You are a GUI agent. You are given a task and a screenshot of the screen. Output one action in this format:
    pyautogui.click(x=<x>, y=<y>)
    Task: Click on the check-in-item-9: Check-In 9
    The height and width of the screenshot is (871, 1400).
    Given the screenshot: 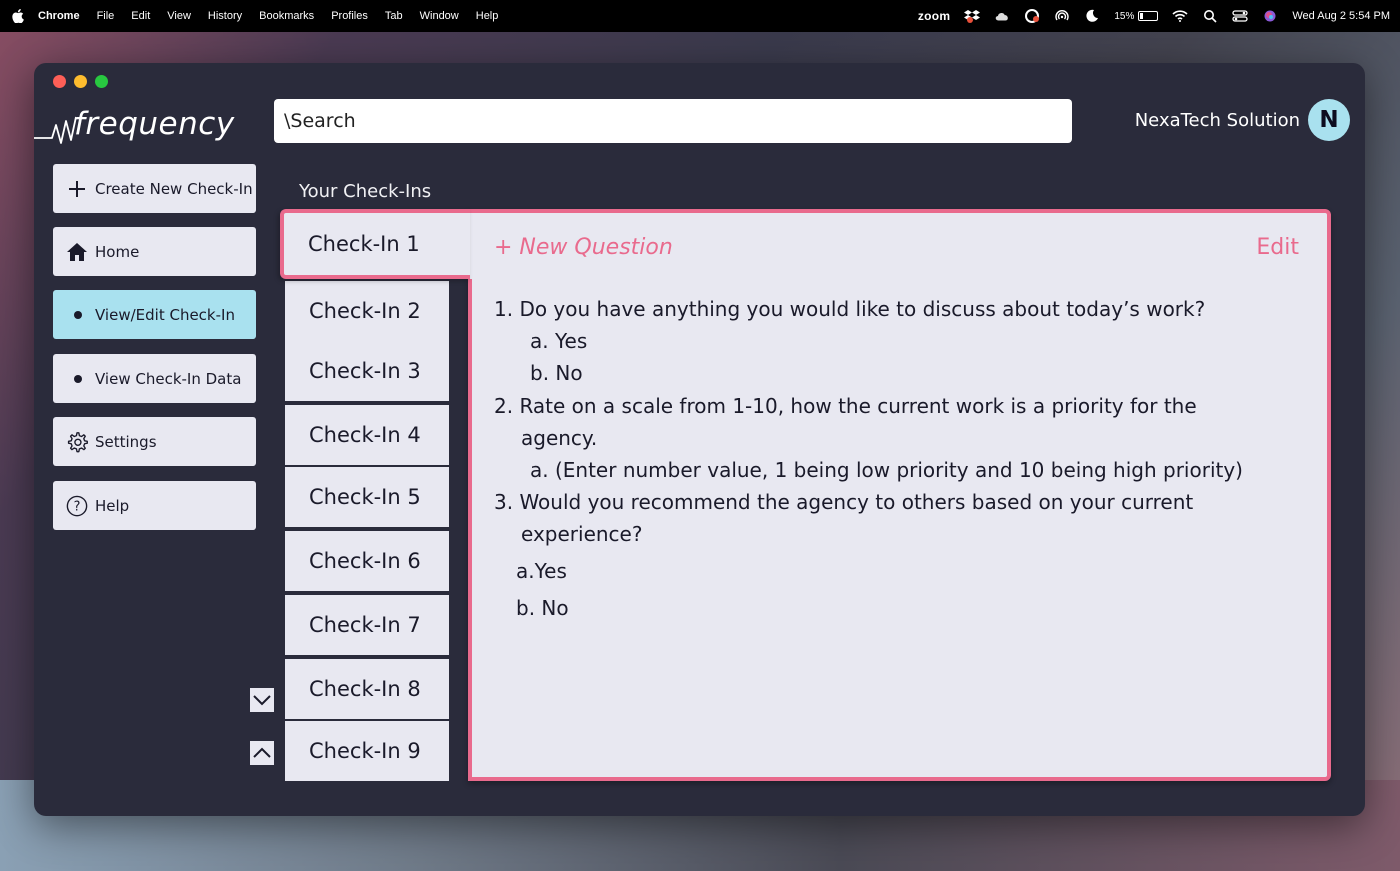 What is the action you would take?
    pyautogui.click(x=367, y=751)
    